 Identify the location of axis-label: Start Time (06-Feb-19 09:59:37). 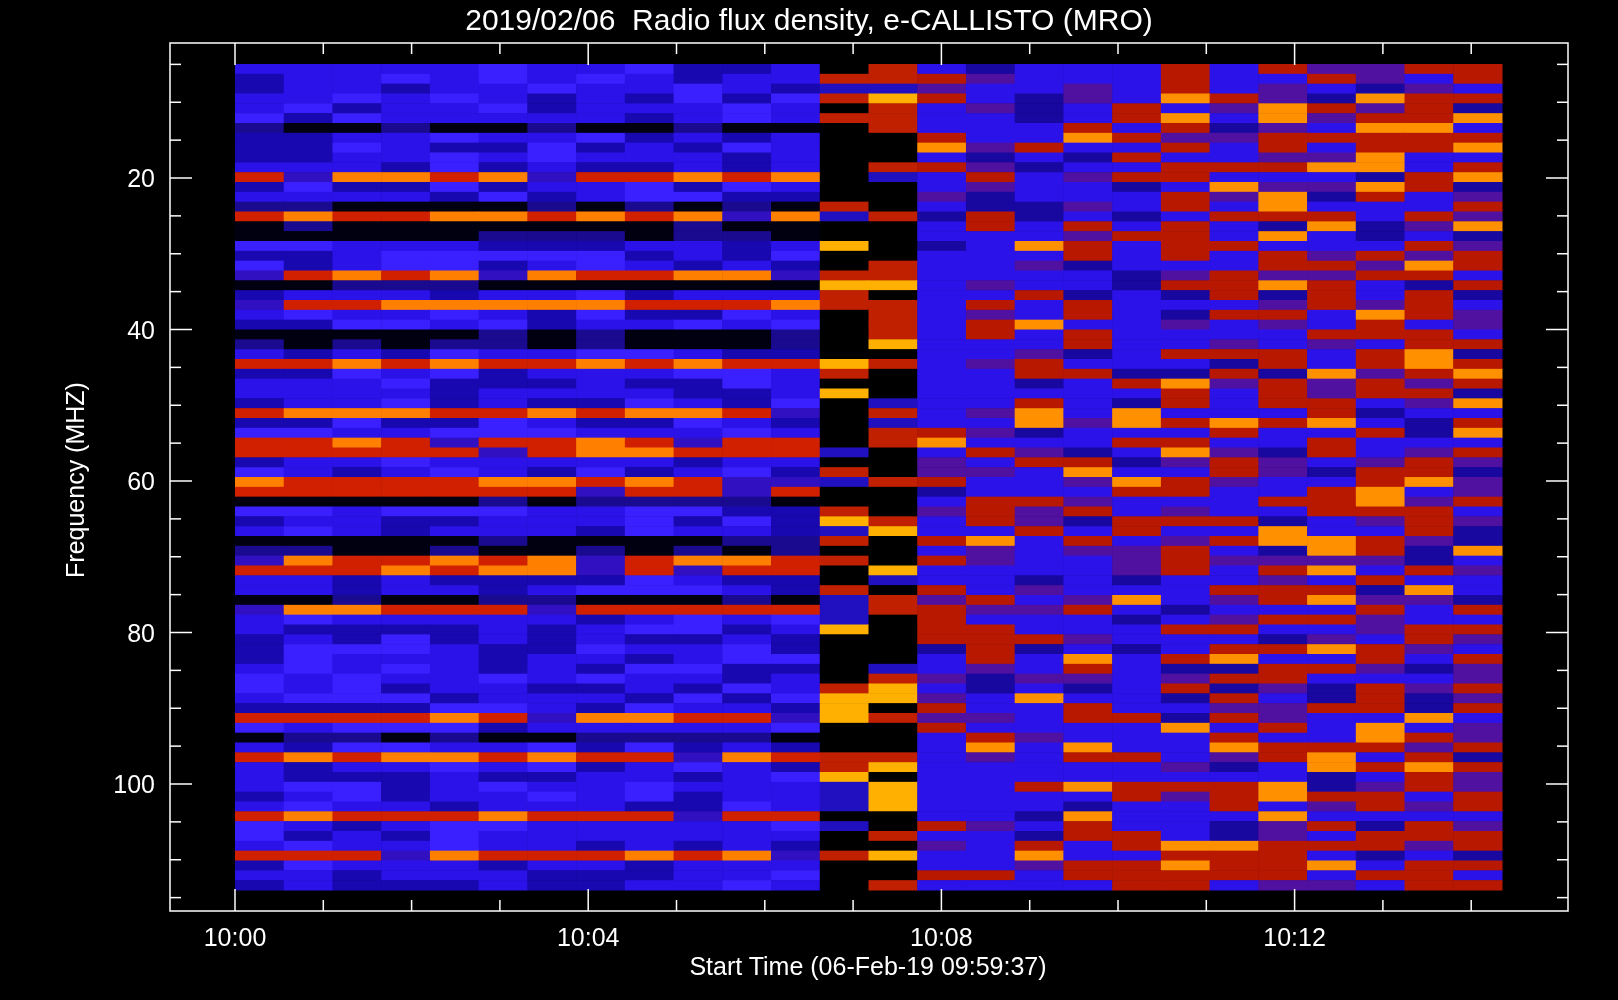
(868, 966).